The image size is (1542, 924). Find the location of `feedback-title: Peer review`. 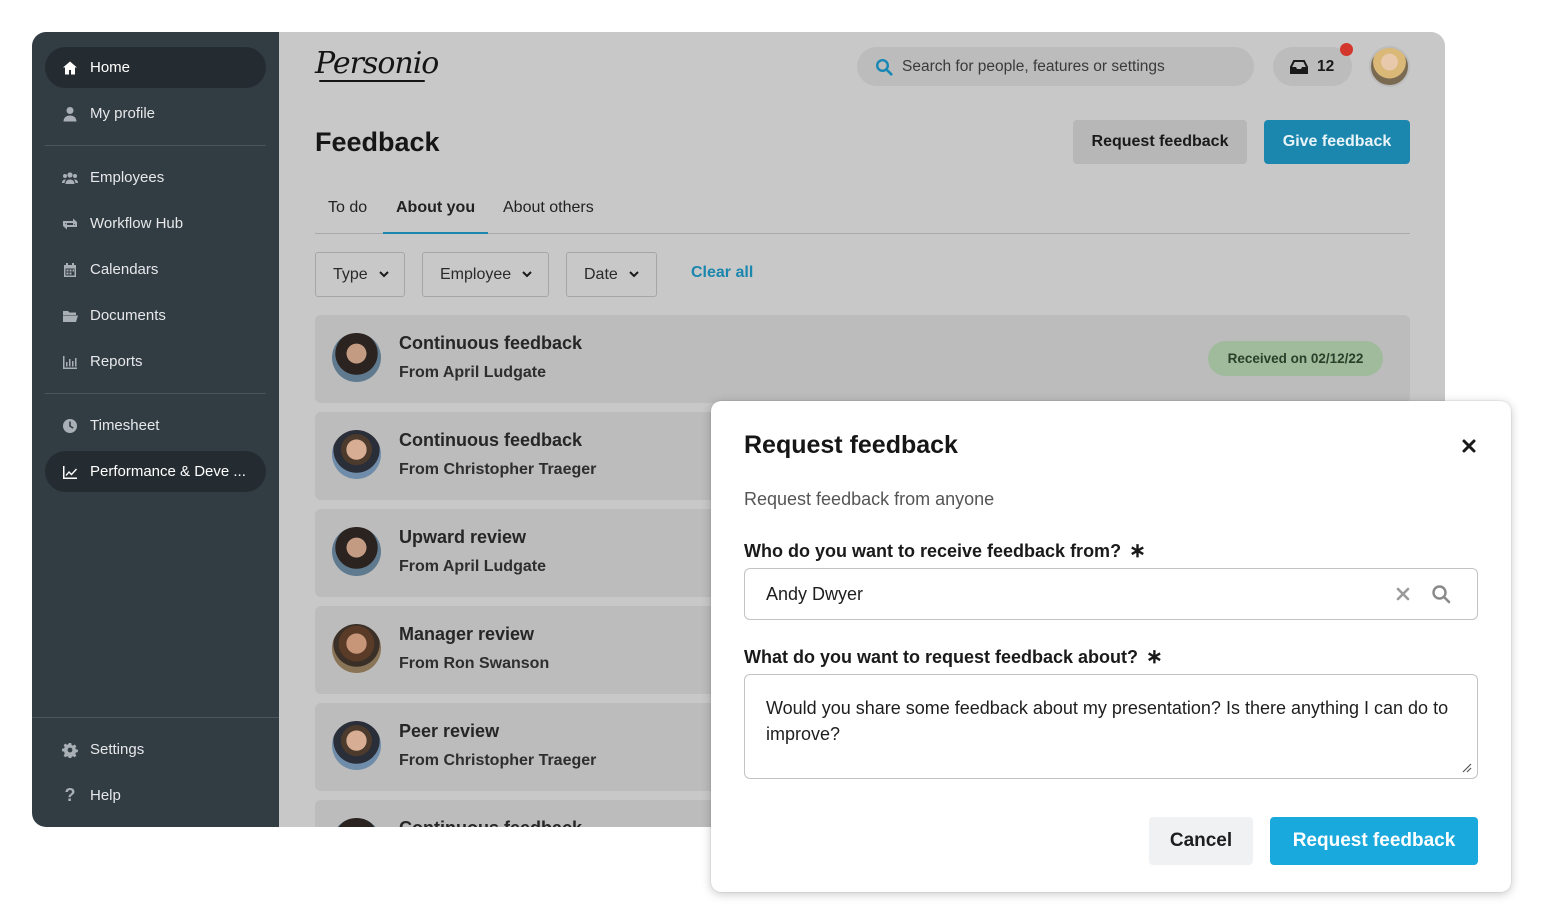

feedback-title: Peer review is located at coordinates (449, 731).